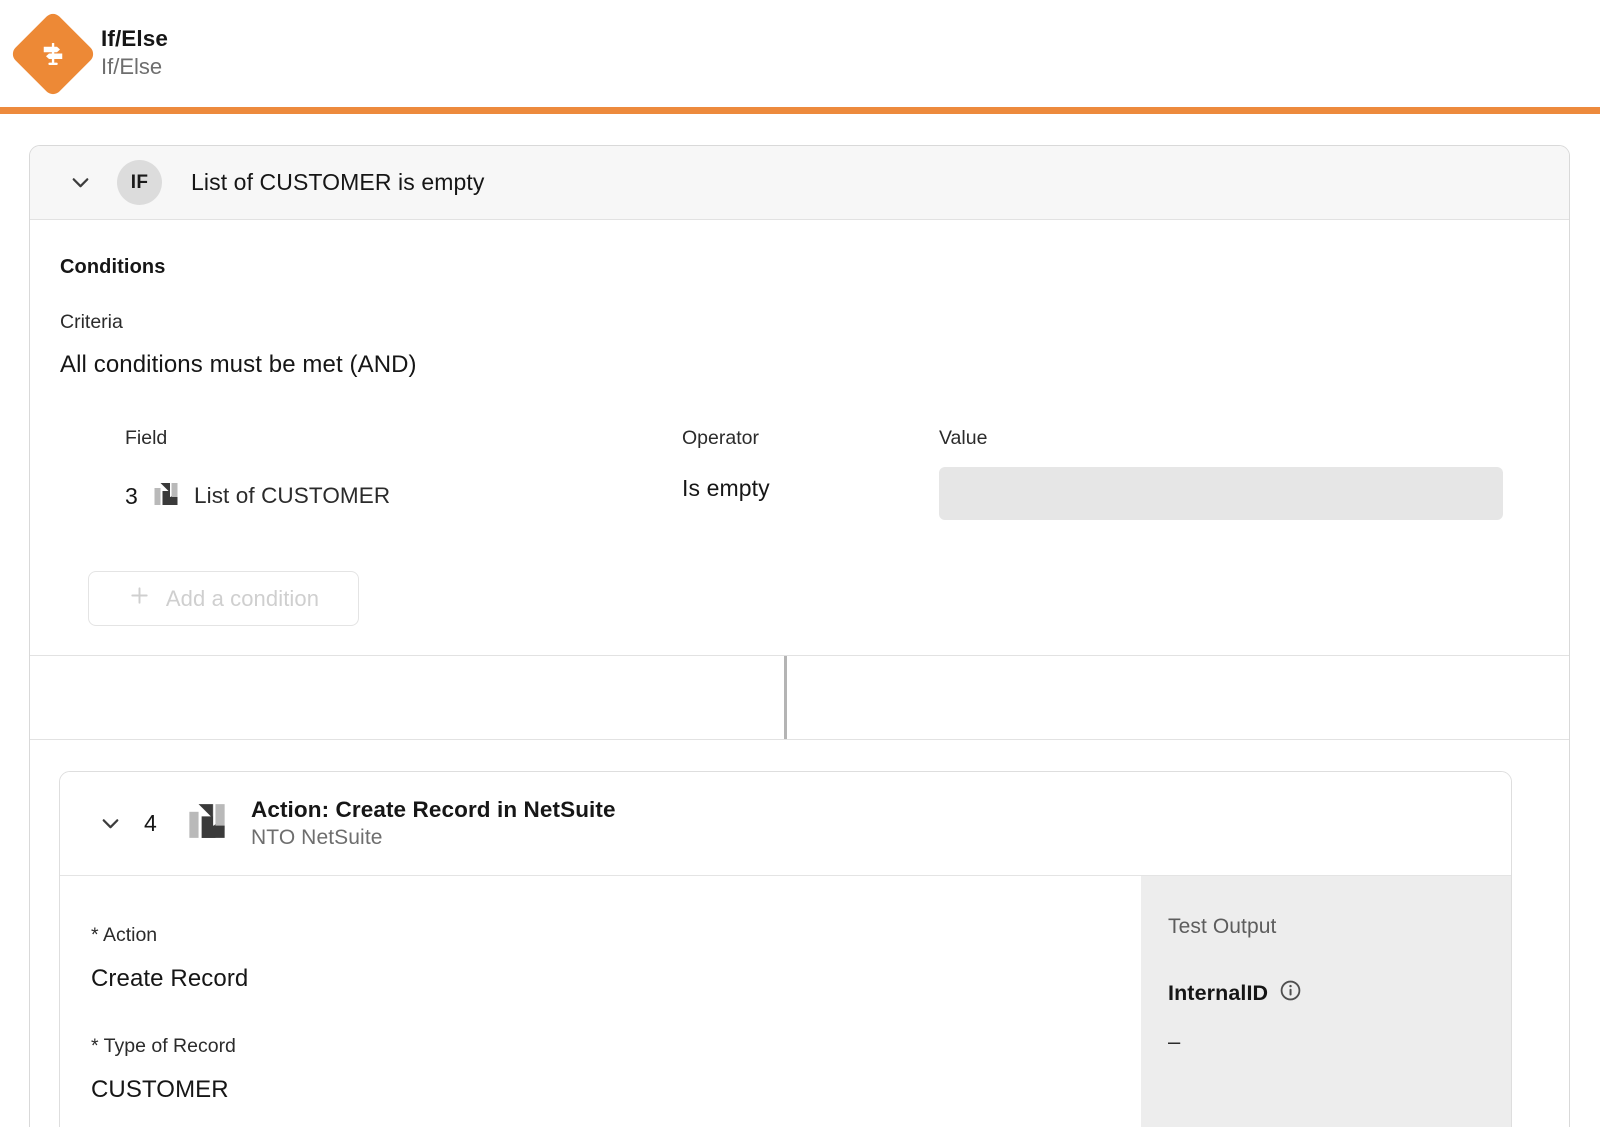 This screenshot has width=1600, height=1127. Describe the element at coordinates (799, 183) in the screenshot. I see `if-card-header: IF List of CUSTOMER is empty` at that location.